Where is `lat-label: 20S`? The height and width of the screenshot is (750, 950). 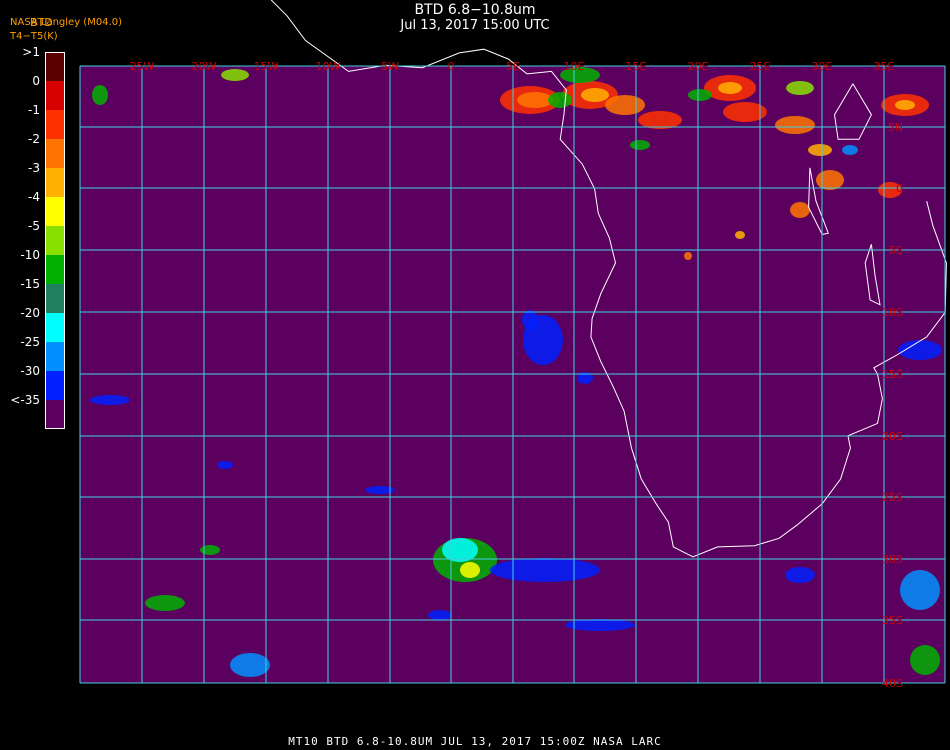 lat-label: 20S is located at coordinates (892, 436).